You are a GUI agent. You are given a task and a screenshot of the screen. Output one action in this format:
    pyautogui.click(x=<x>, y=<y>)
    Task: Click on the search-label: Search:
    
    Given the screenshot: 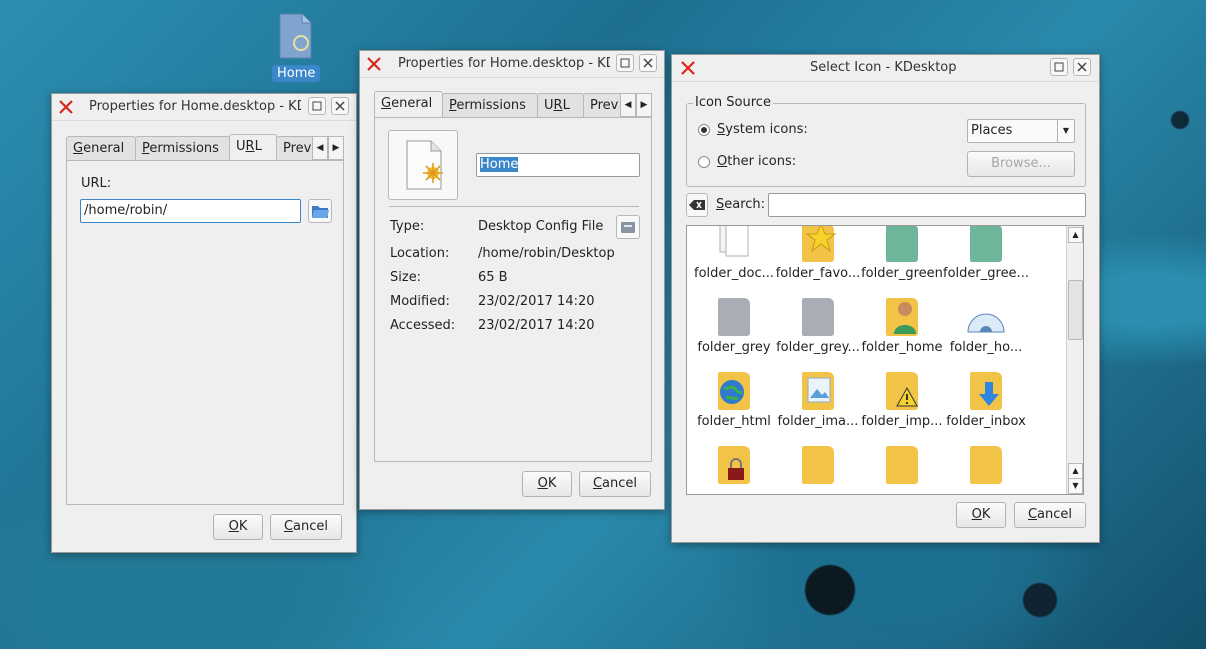 What is the action you would take?
    pyautogui.click(x=741, y=204)
    